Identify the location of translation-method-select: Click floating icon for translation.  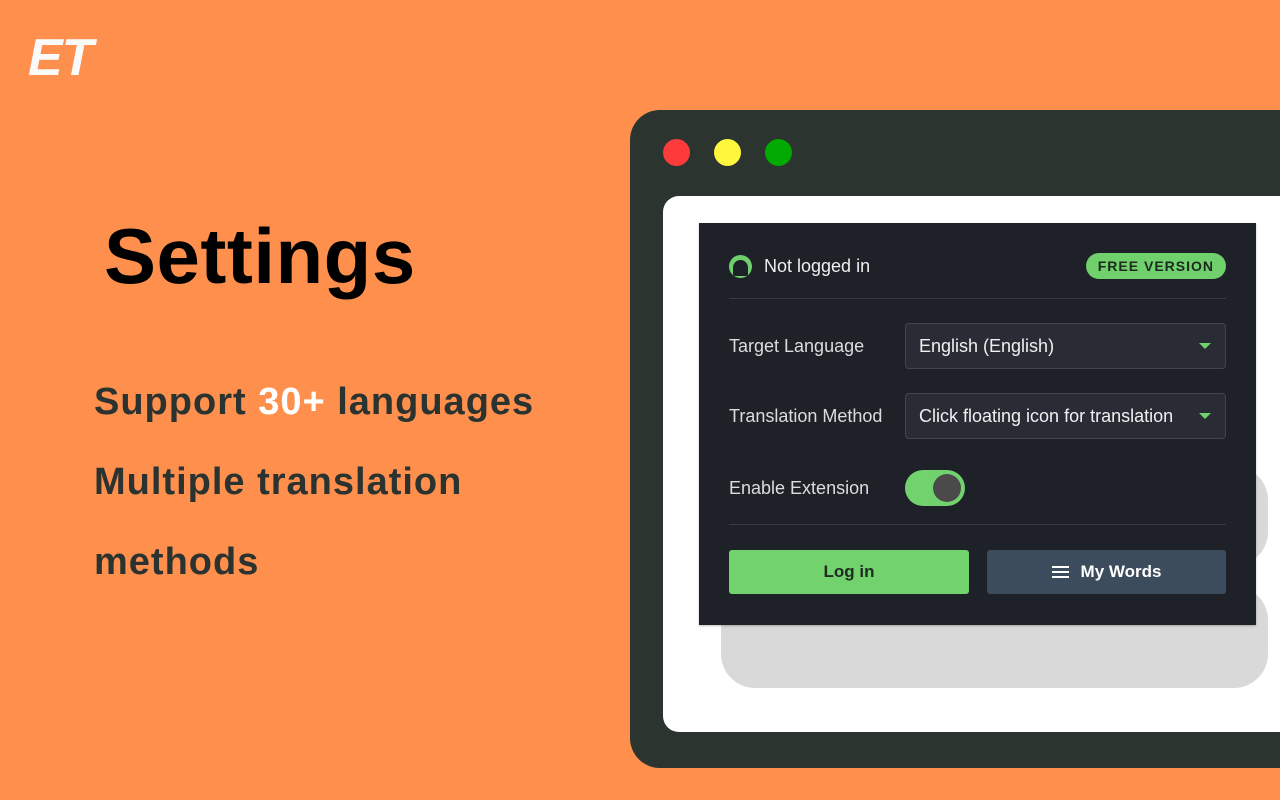
(1065, 416).